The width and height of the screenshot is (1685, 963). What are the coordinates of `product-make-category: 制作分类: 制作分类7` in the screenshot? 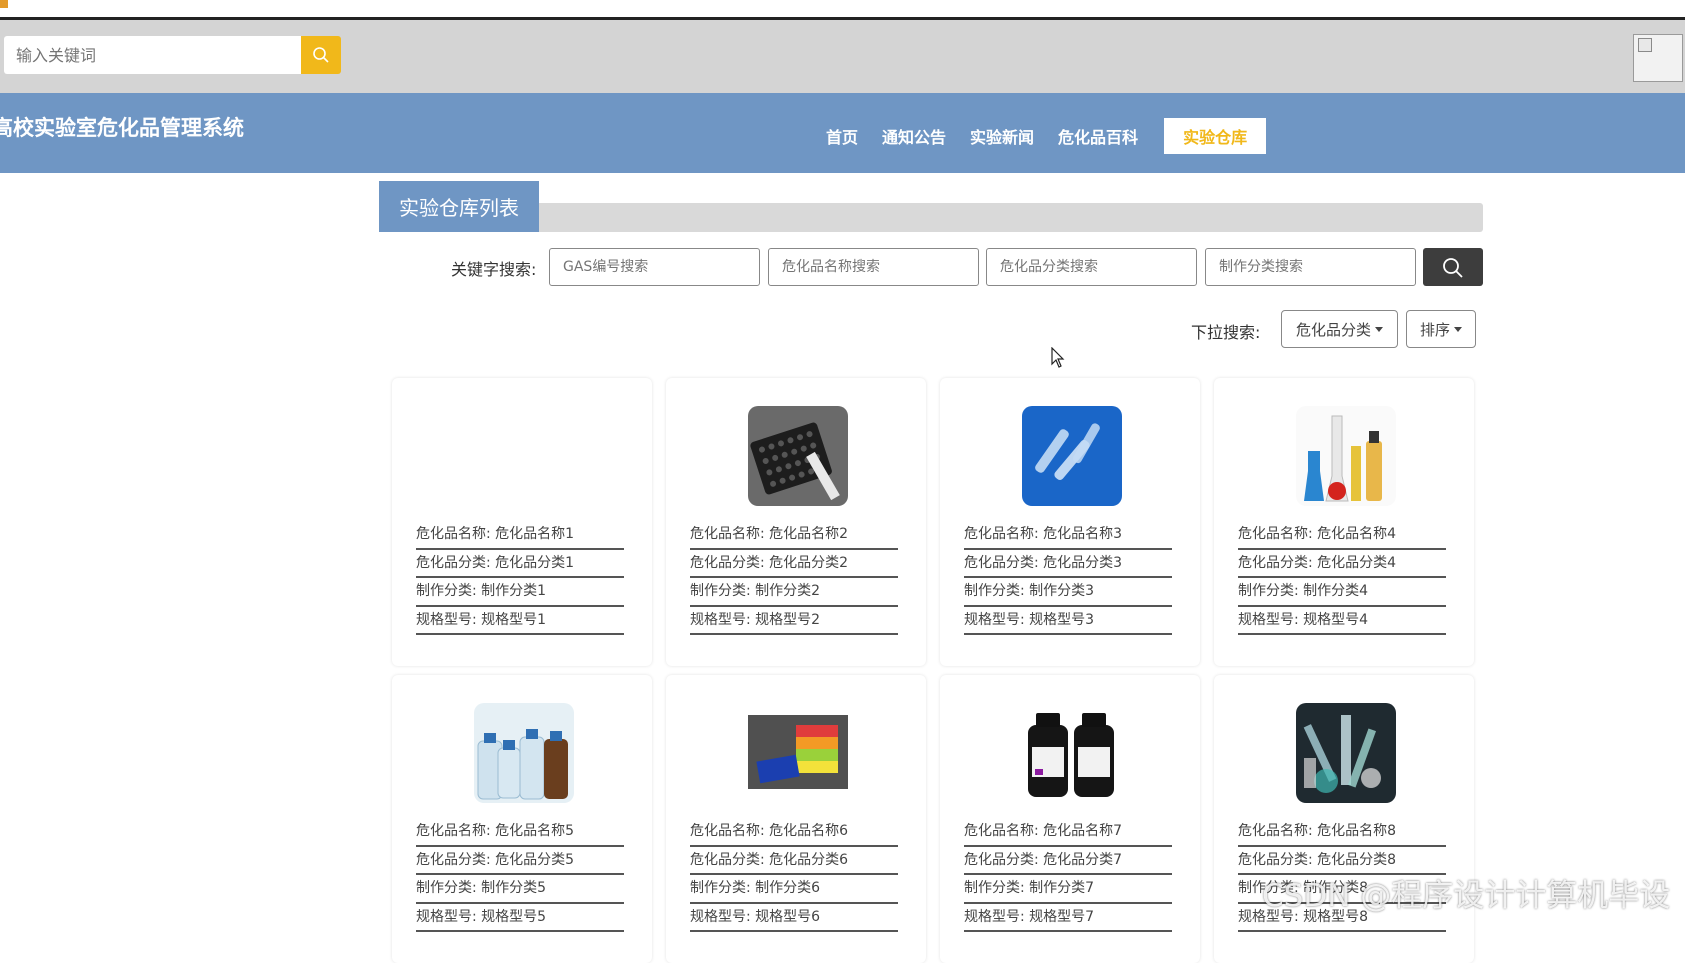 It's located at (1068, 889).